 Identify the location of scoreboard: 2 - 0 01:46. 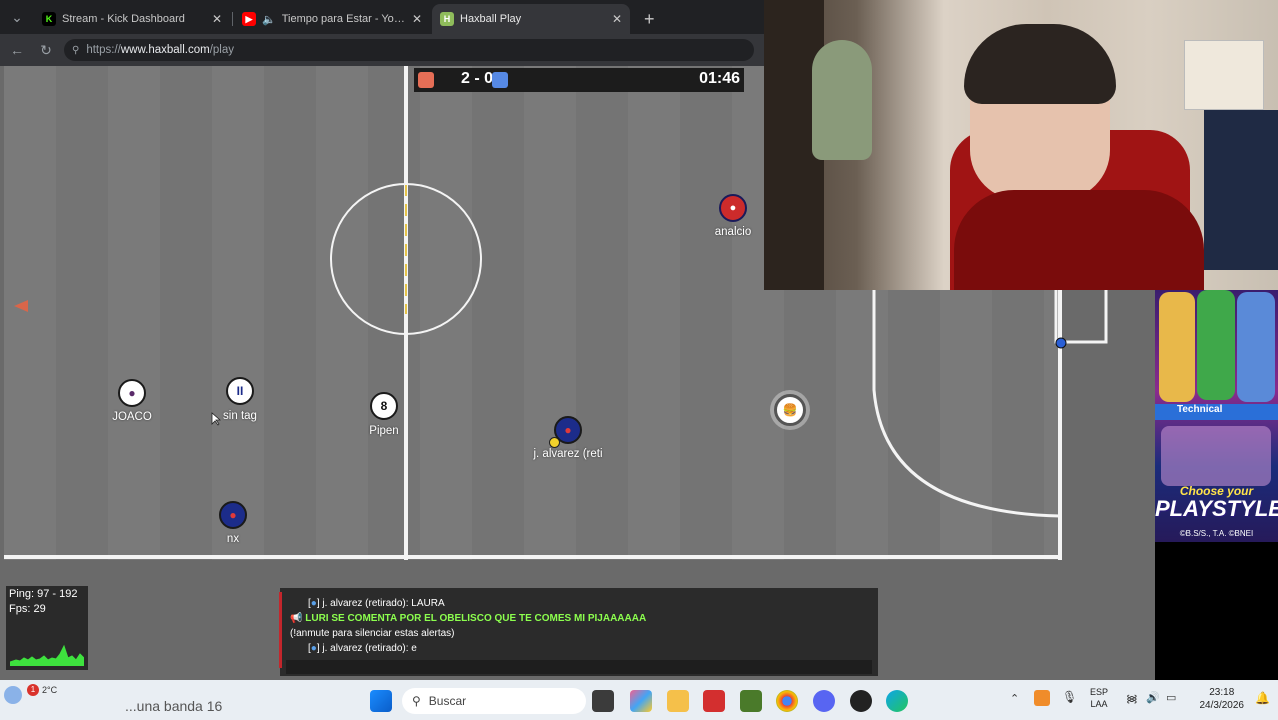
(579, 80).